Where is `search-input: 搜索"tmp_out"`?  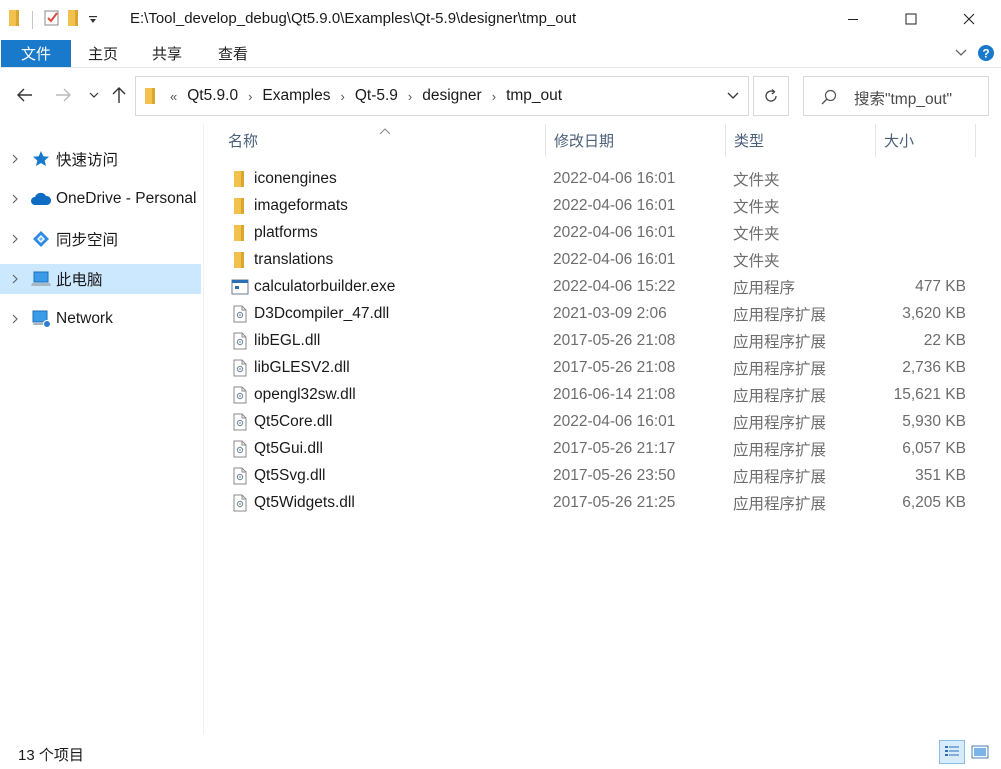
search-input: 搜索"tmp_out" is located at coordinates (903, 98).